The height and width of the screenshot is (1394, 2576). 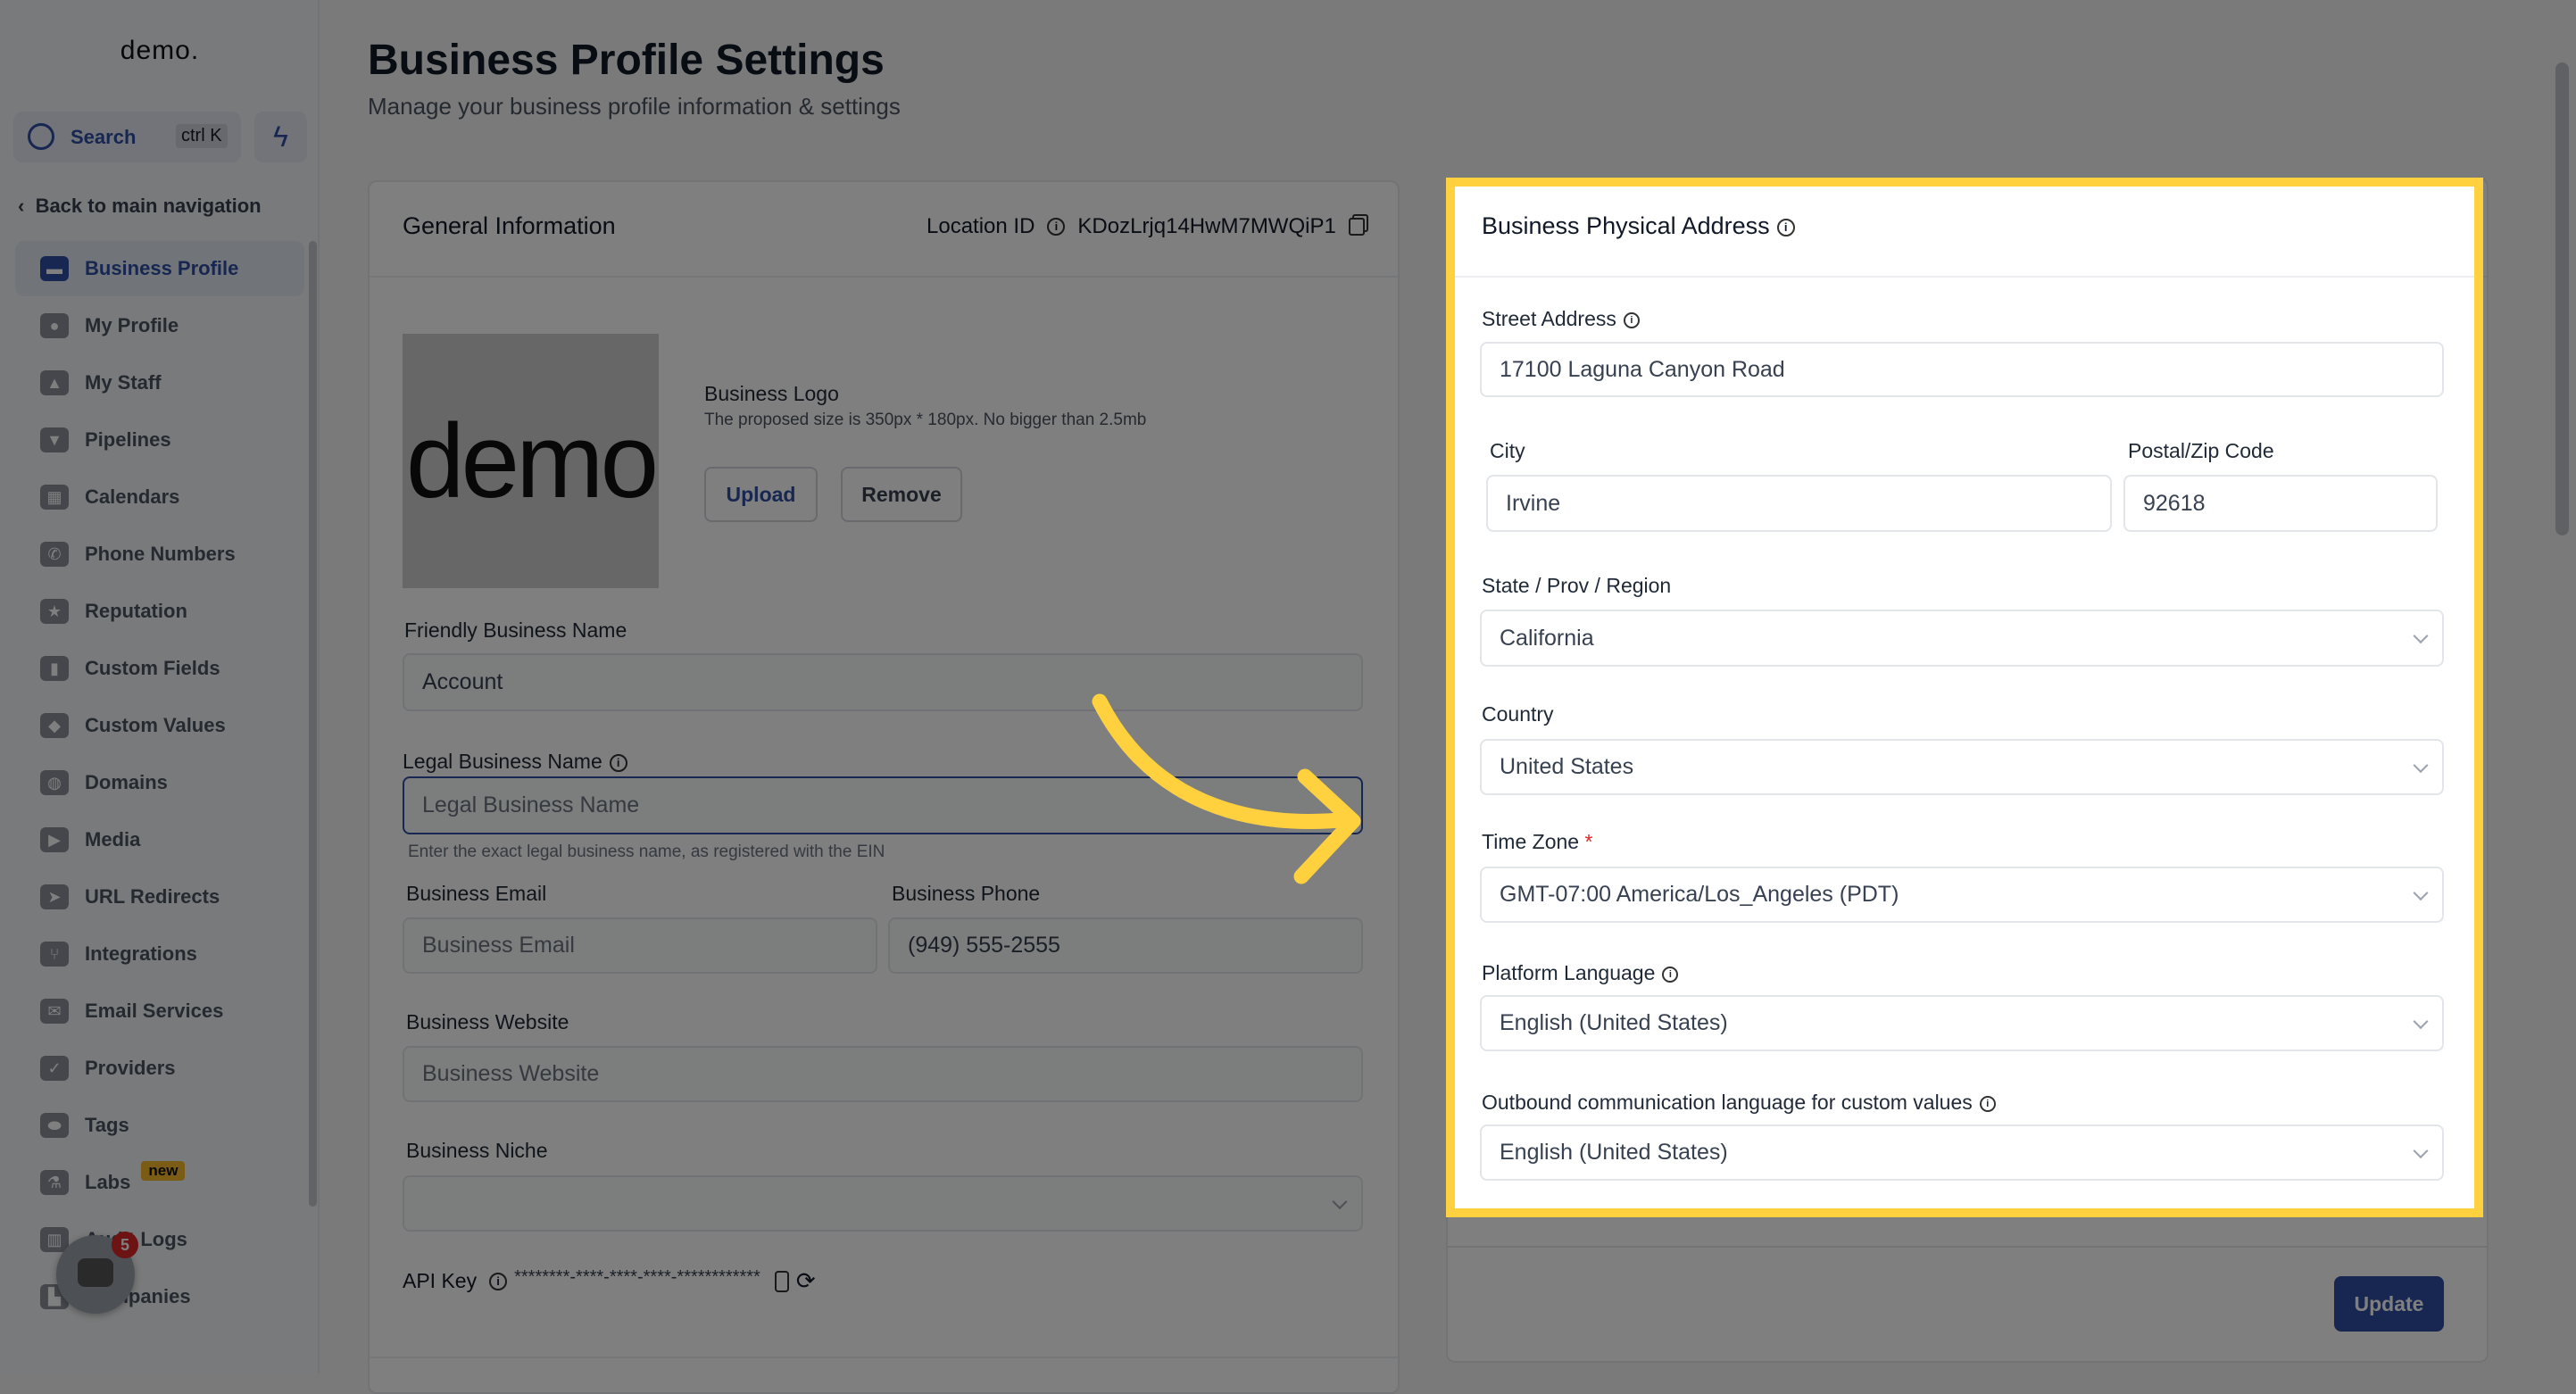 What do you see at coordinates (1962, 1153) in the screenshot?
I see `outbound-language-select: English (United States)` at bounding box center [1962, 1153].